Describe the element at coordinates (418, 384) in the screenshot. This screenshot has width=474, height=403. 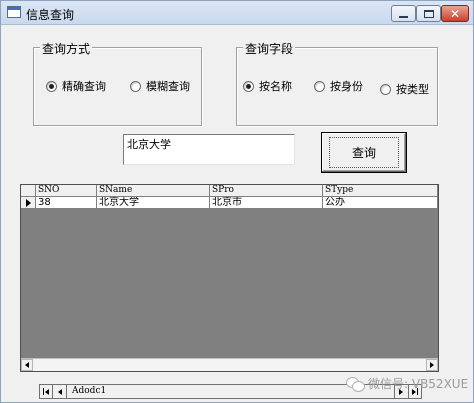
I see `watermark-text: 微信号: VB52XUE` at that location.